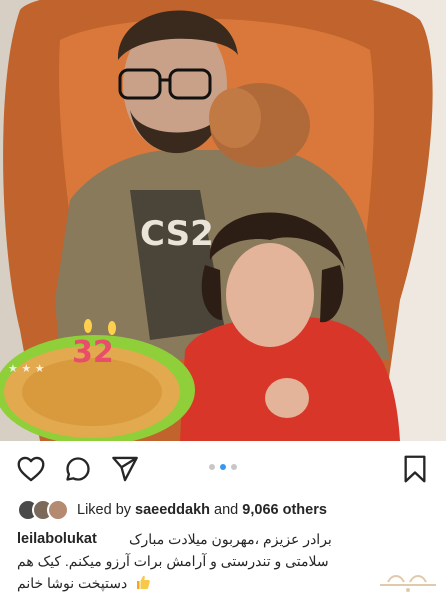  What do you see at coordinates (58, 510) in the screenshot?
I see `avatar` at bounding box center [58, 510].